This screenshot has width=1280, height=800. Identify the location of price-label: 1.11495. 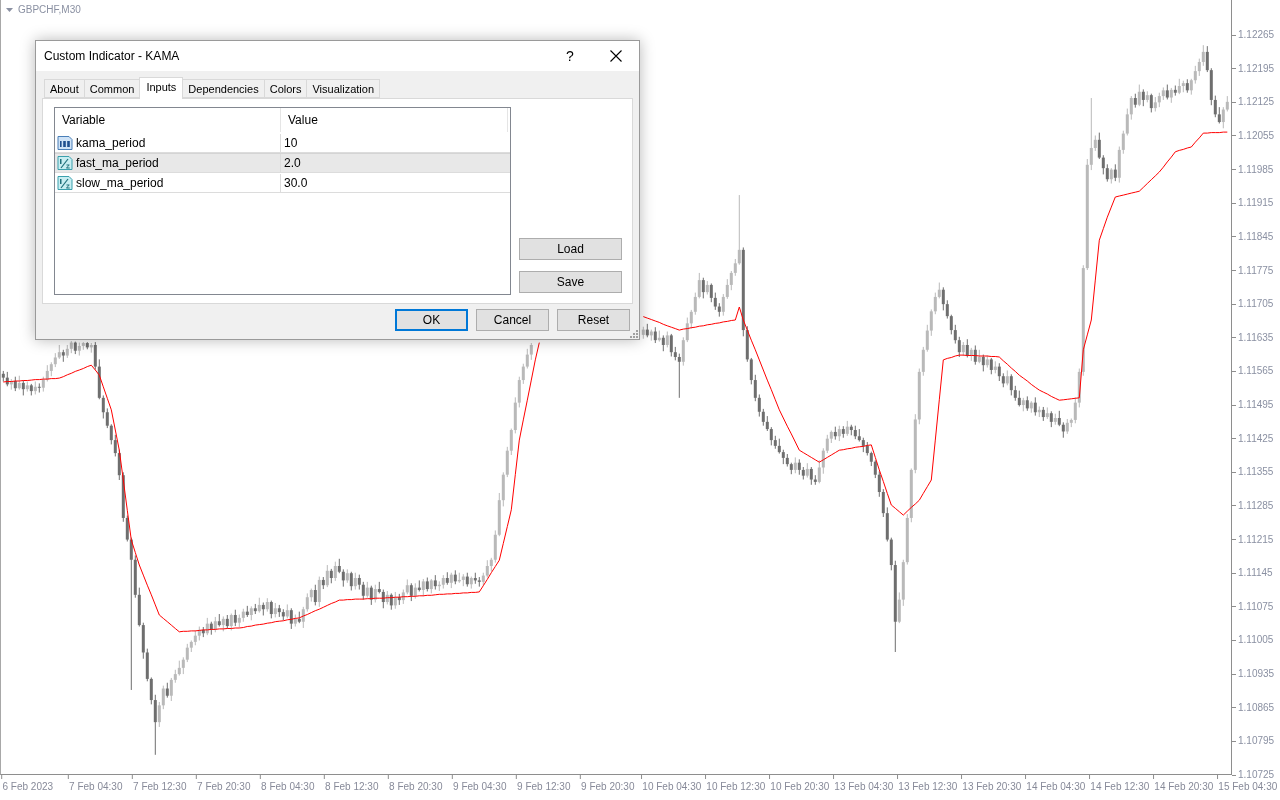
(1253, 405).